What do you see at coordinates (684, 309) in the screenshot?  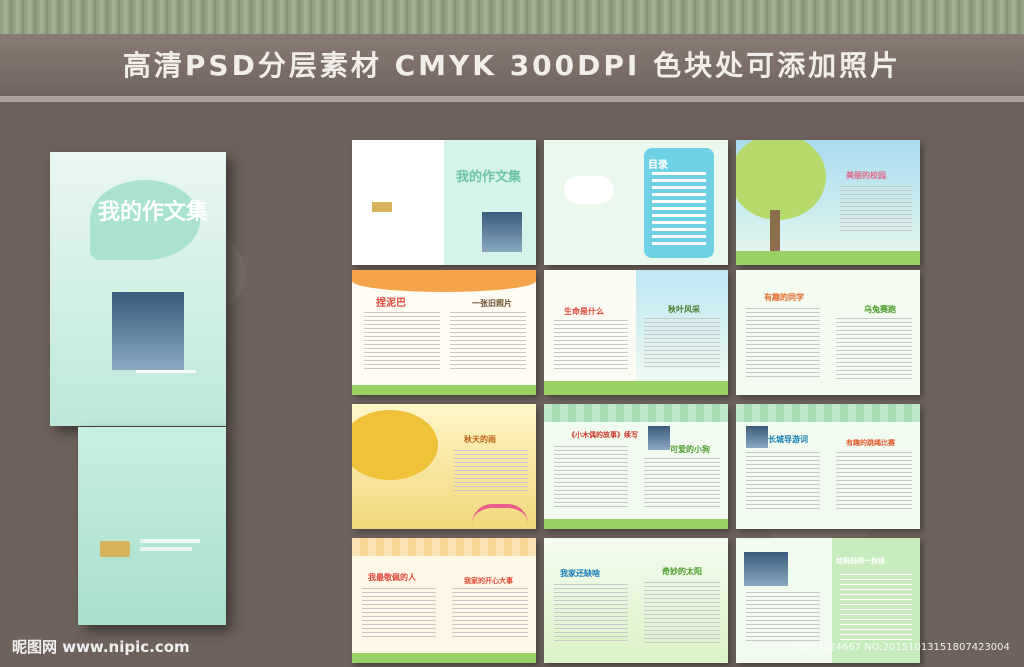 I see `spread-label: 秋叶风采` at bounding box center [684, 309].